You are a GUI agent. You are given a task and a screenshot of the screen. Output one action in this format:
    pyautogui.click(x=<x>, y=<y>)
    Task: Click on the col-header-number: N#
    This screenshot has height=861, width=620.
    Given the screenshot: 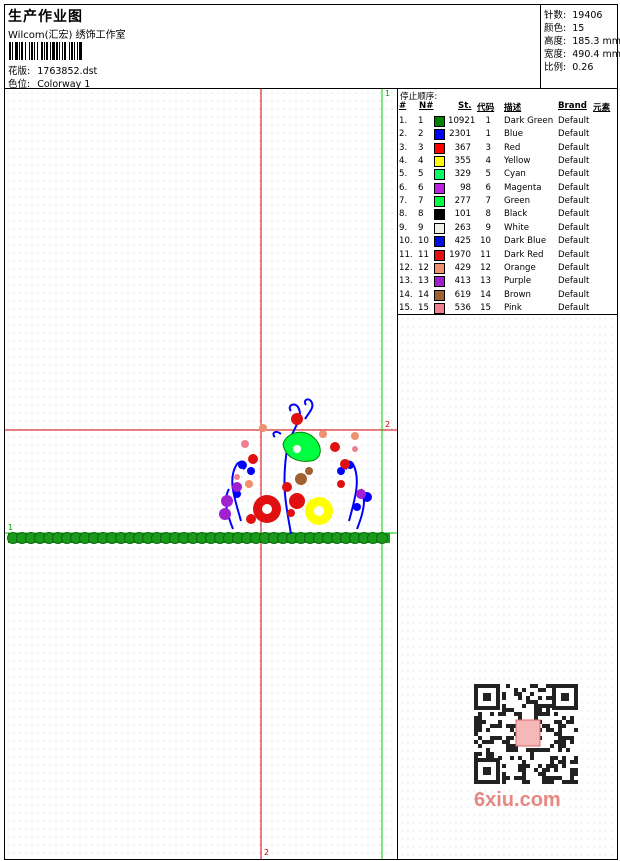 What is the action you would take?
    pyautogui.click(x=426, y=106)
    